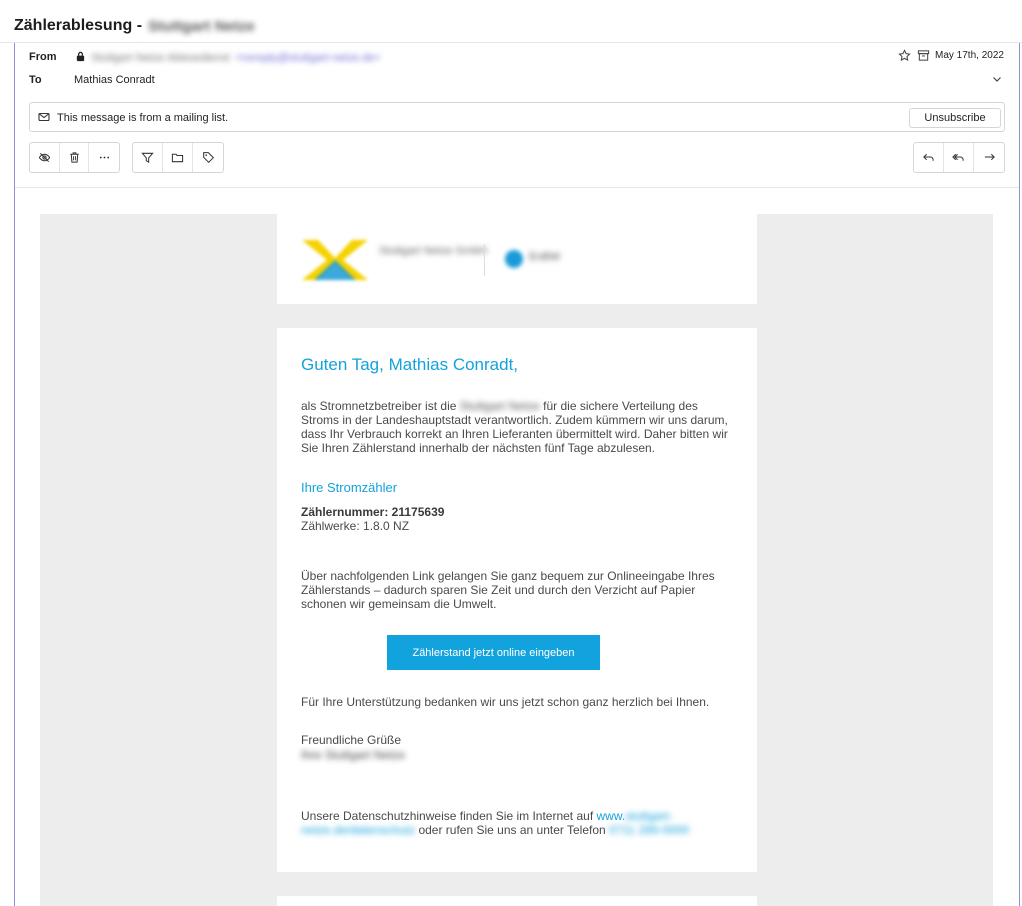 The width and height of the screenshot is (1022, 906). I want to click on to-label: To, so click(35, 80).